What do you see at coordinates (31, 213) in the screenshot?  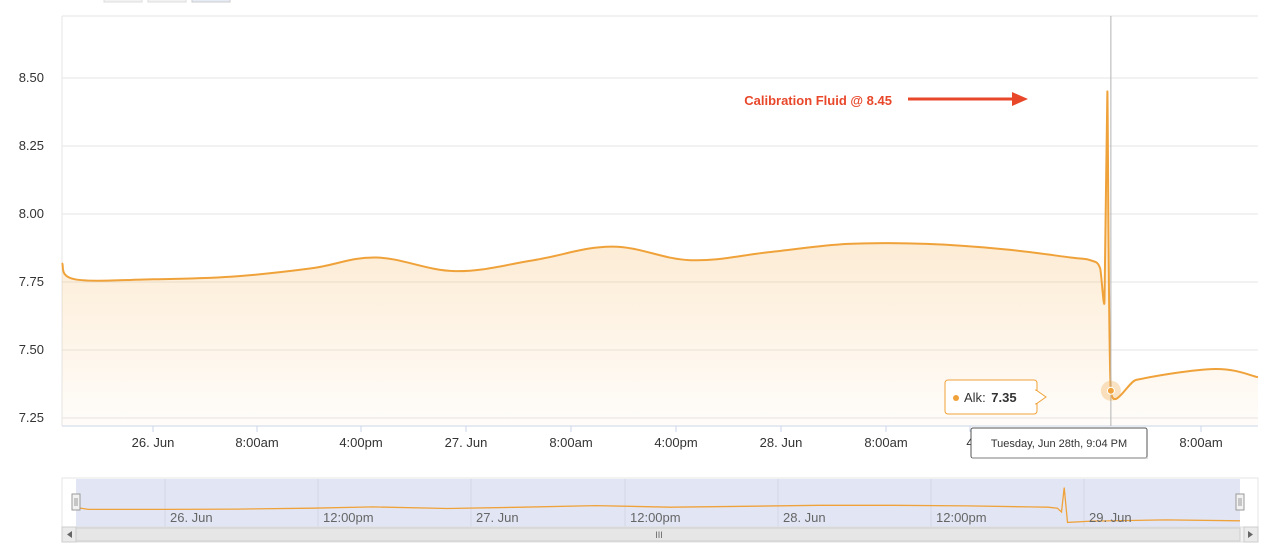 I see `y-tick-label: 8.00` at bounding box center [31, 213].